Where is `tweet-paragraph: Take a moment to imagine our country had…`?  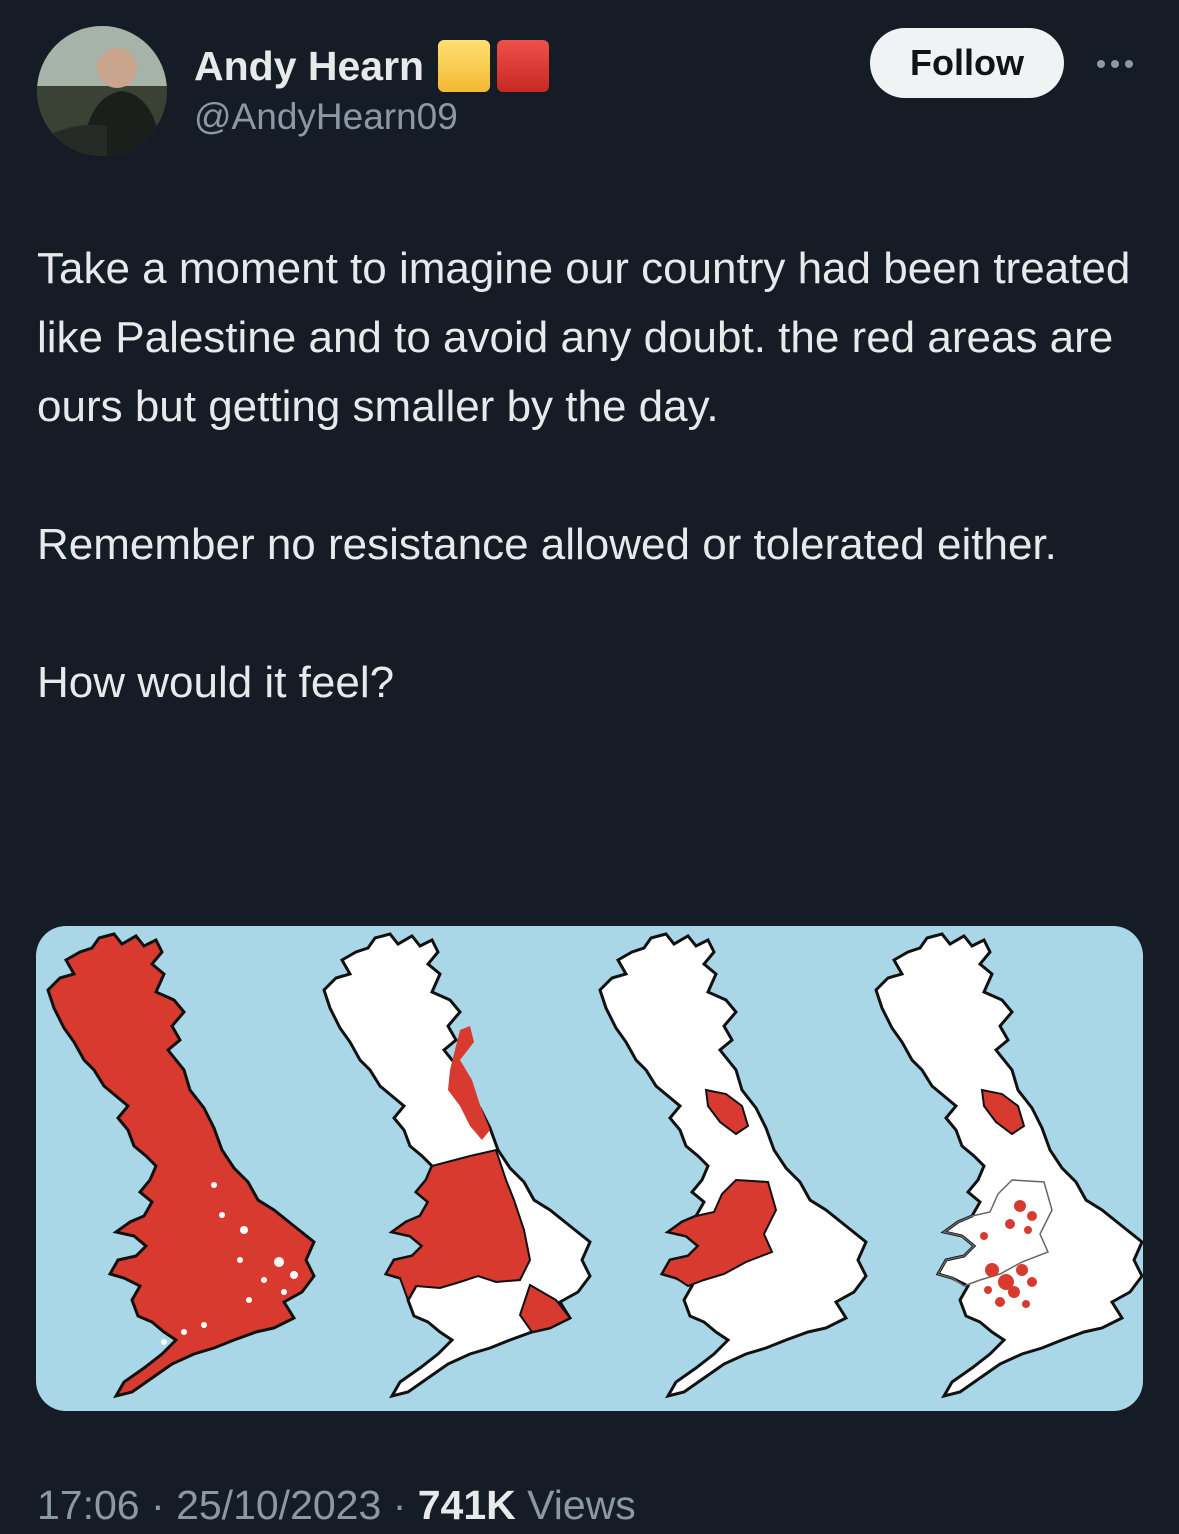
tweet-paragraph: Take a moment to imagine our country had… is located at coordinates (584, 337).